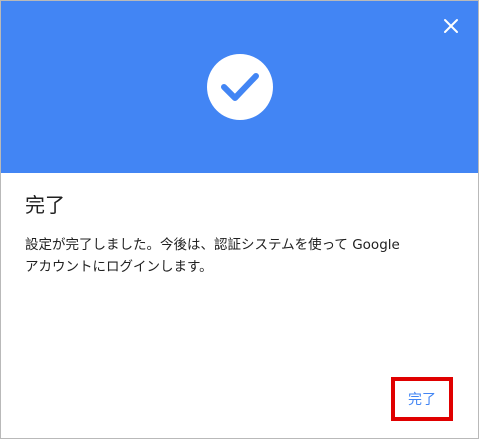  Describe the element at coordinates (212, 245) in the screenshot. I see `dialog-message-line-1: 設定が完了しました。今後は、認証システムを使って Google` at that location.